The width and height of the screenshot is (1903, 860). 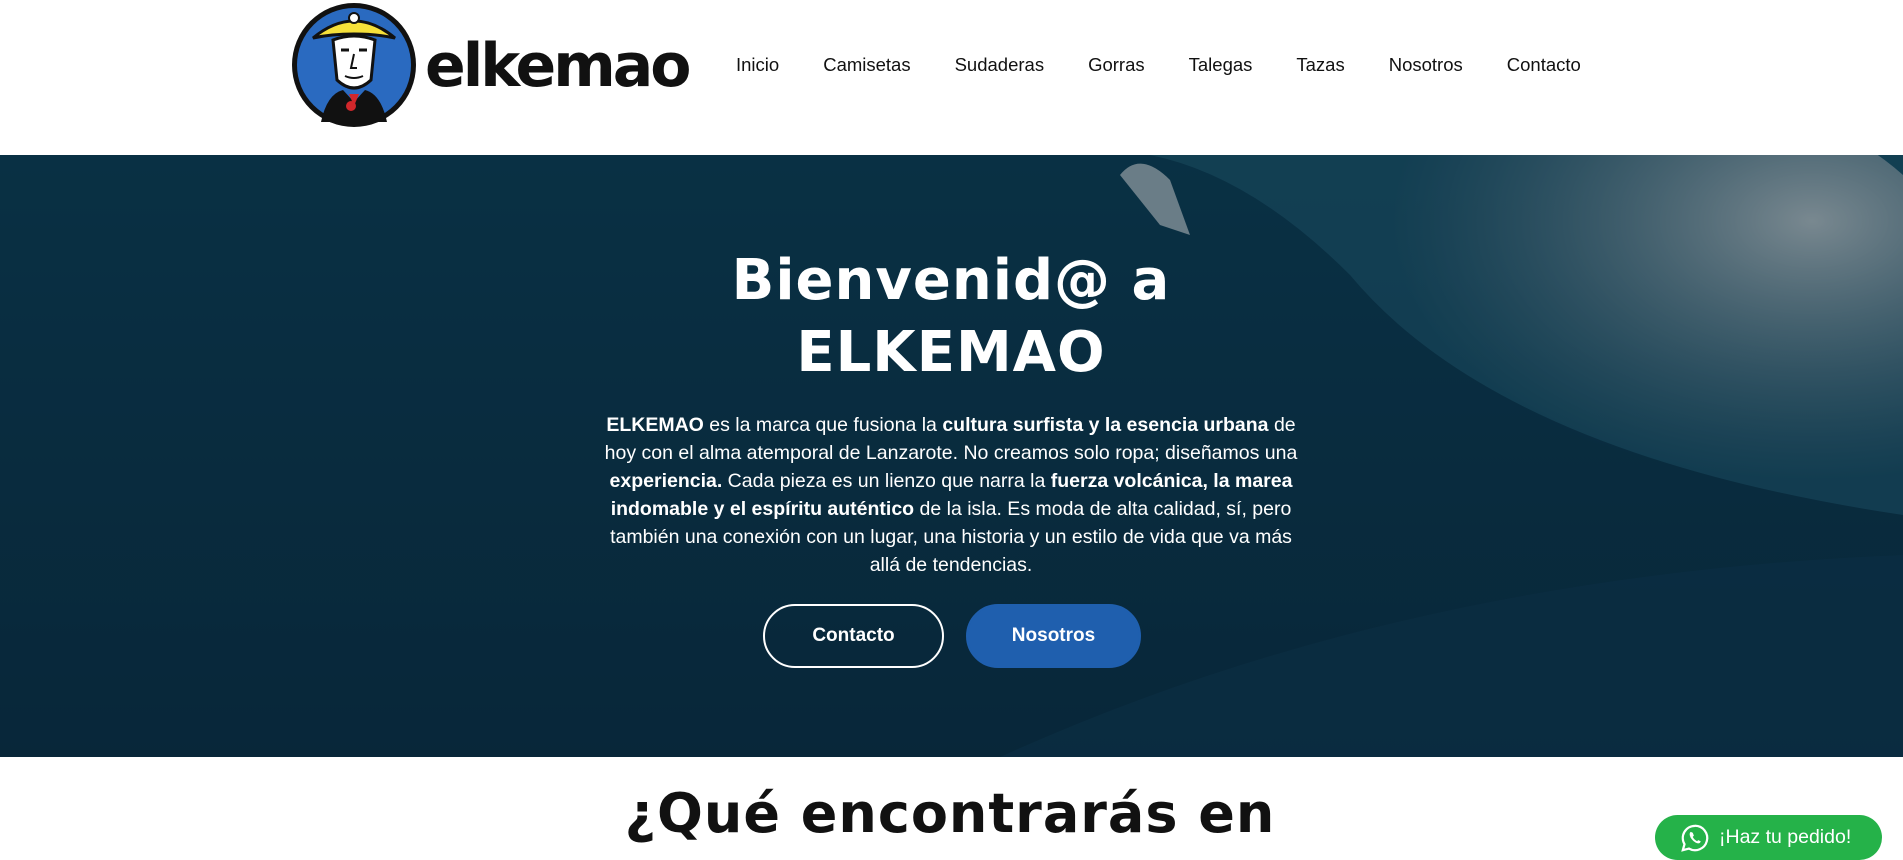 What do you see at coordinates (666, 481) in the screenshot?
I see `hero-text-emphasis: experiencia.` at bounding box center [666, 481].